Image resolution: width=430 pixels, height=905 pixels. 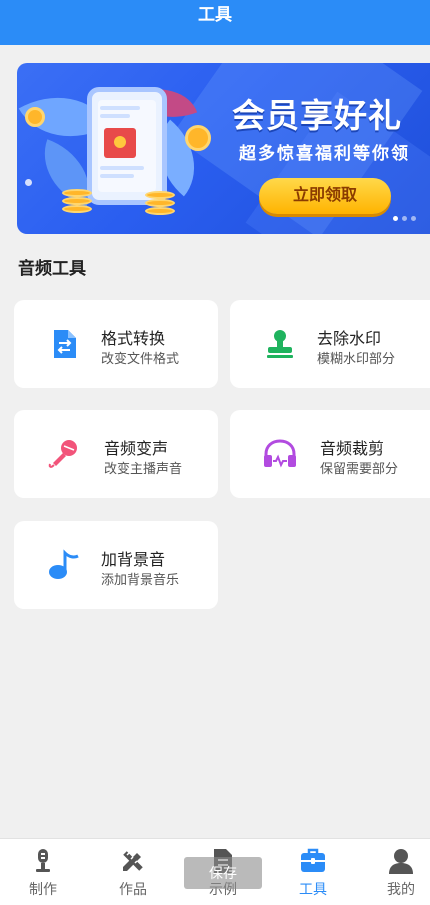 I want to click on microphone-stand-icon, so click(x=43, y=861).